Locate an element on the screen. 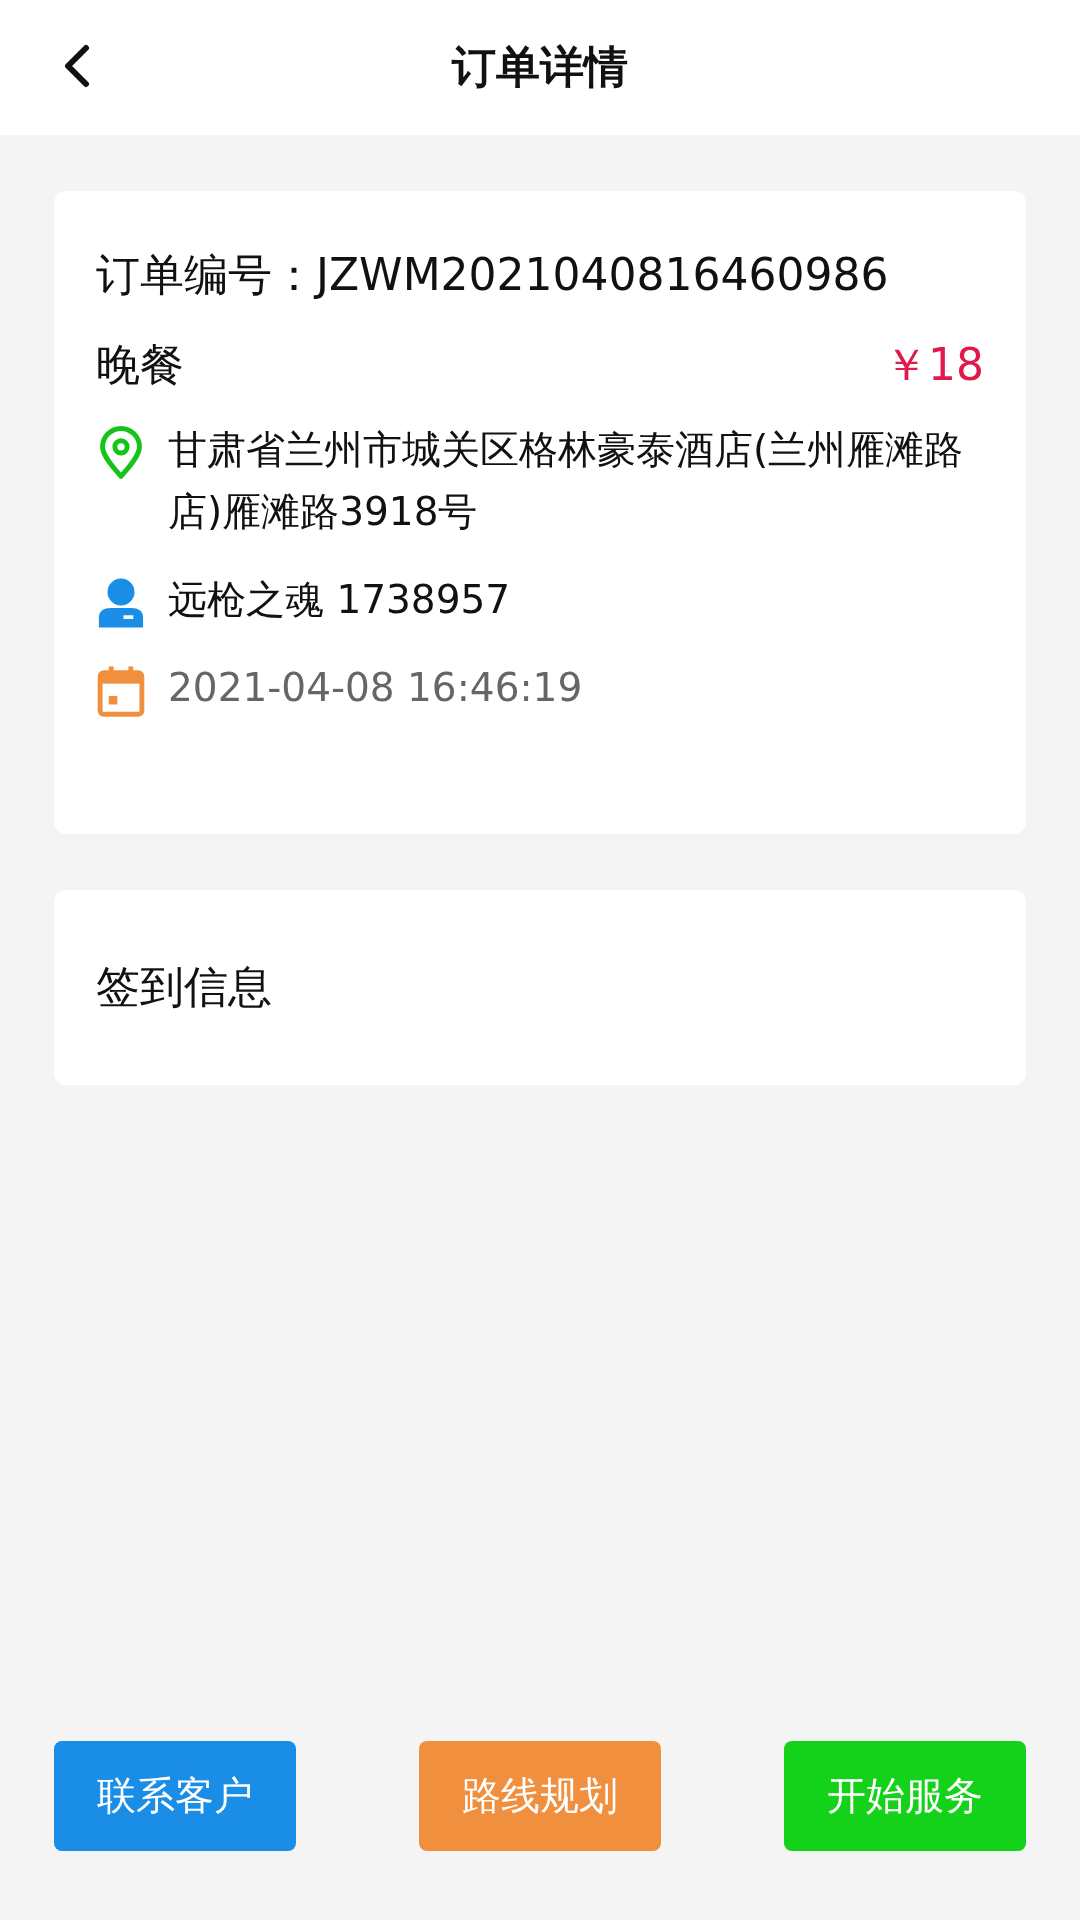  person-icon is located at coordinates (121, 603).